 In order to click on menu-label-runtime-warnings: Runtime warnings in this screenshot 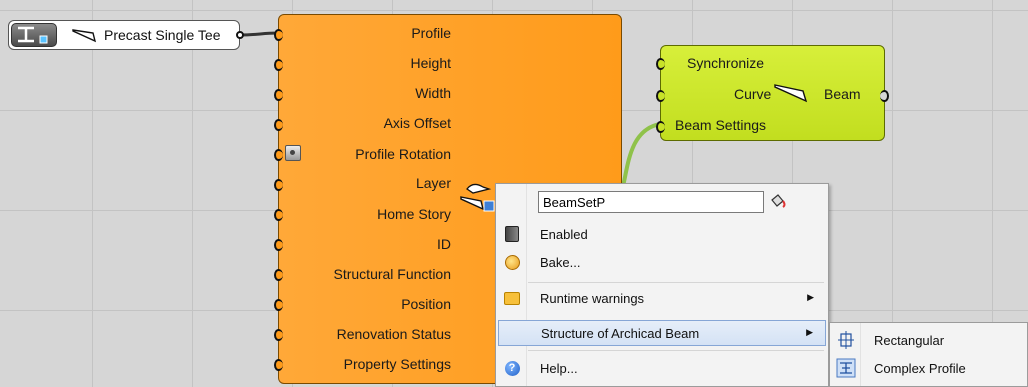, I will do `click(592, 298)`.